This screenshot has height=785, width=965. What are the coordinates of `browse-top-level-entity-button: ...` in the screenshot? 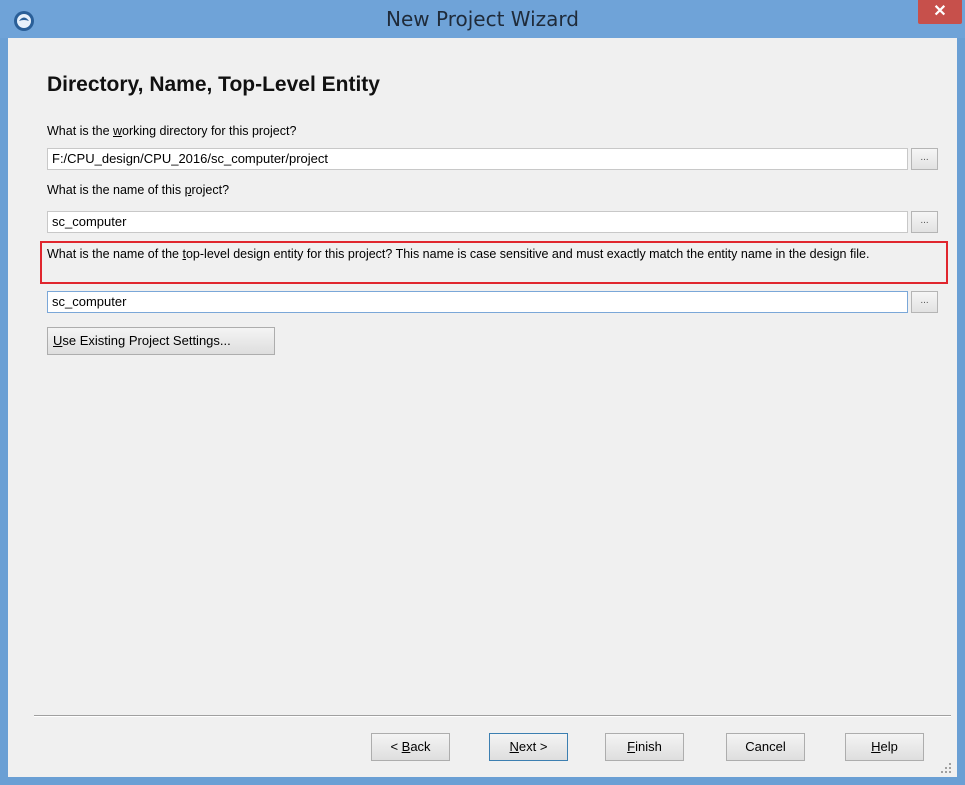 It's located at (924, 302).